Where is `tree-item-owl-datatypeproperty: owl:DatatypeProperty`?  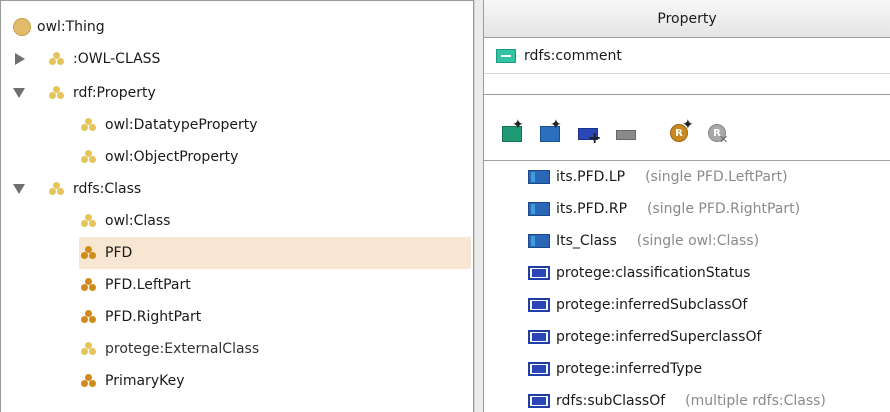
tree-item-owl-datatypeproperty: owl:DatatypeProperty is located at coordinates (237, 125).